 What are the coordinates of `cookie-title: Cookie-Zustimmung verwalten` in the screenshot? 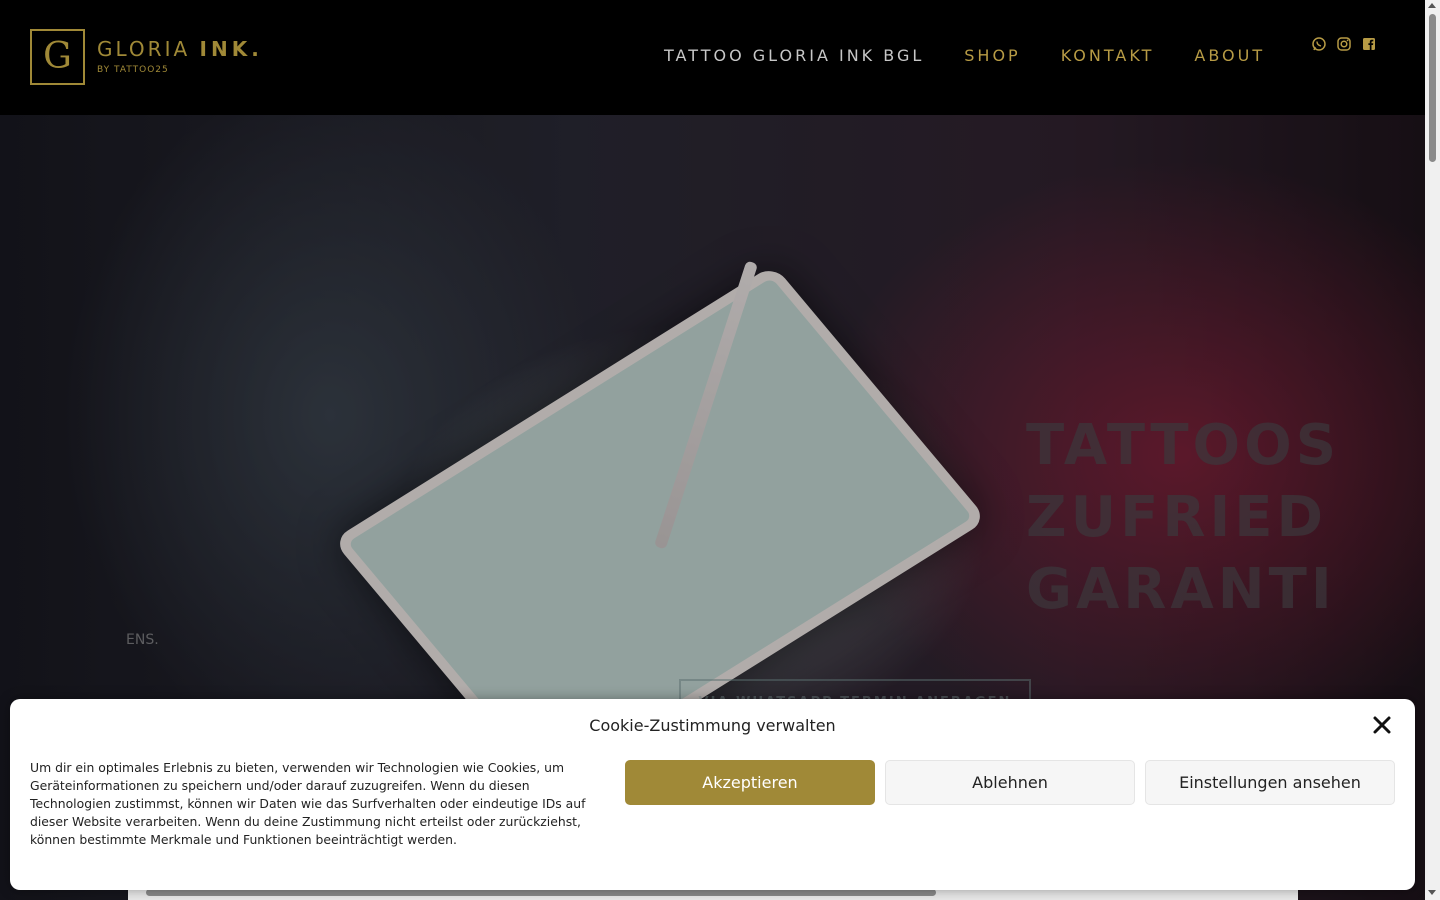 It's located at (712, 725).